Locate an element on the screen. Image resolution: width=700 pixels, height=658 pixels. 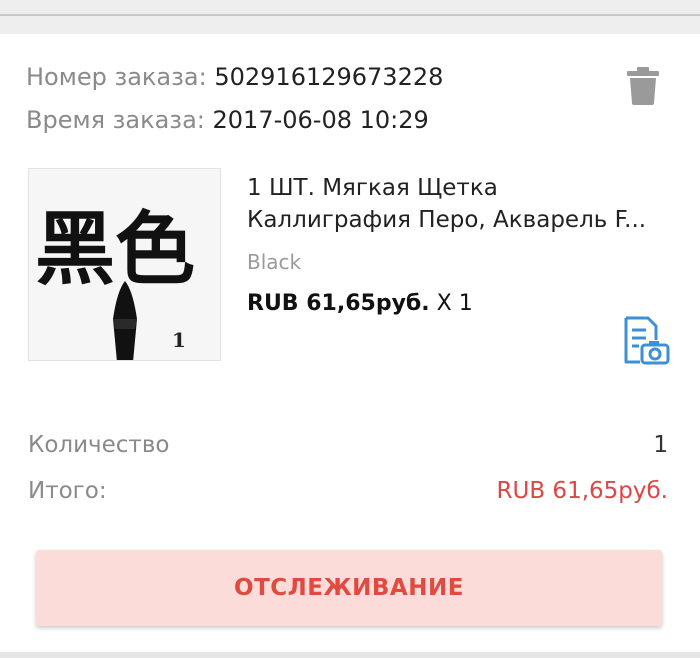
trash-icon is located at coordinates (643, 86).